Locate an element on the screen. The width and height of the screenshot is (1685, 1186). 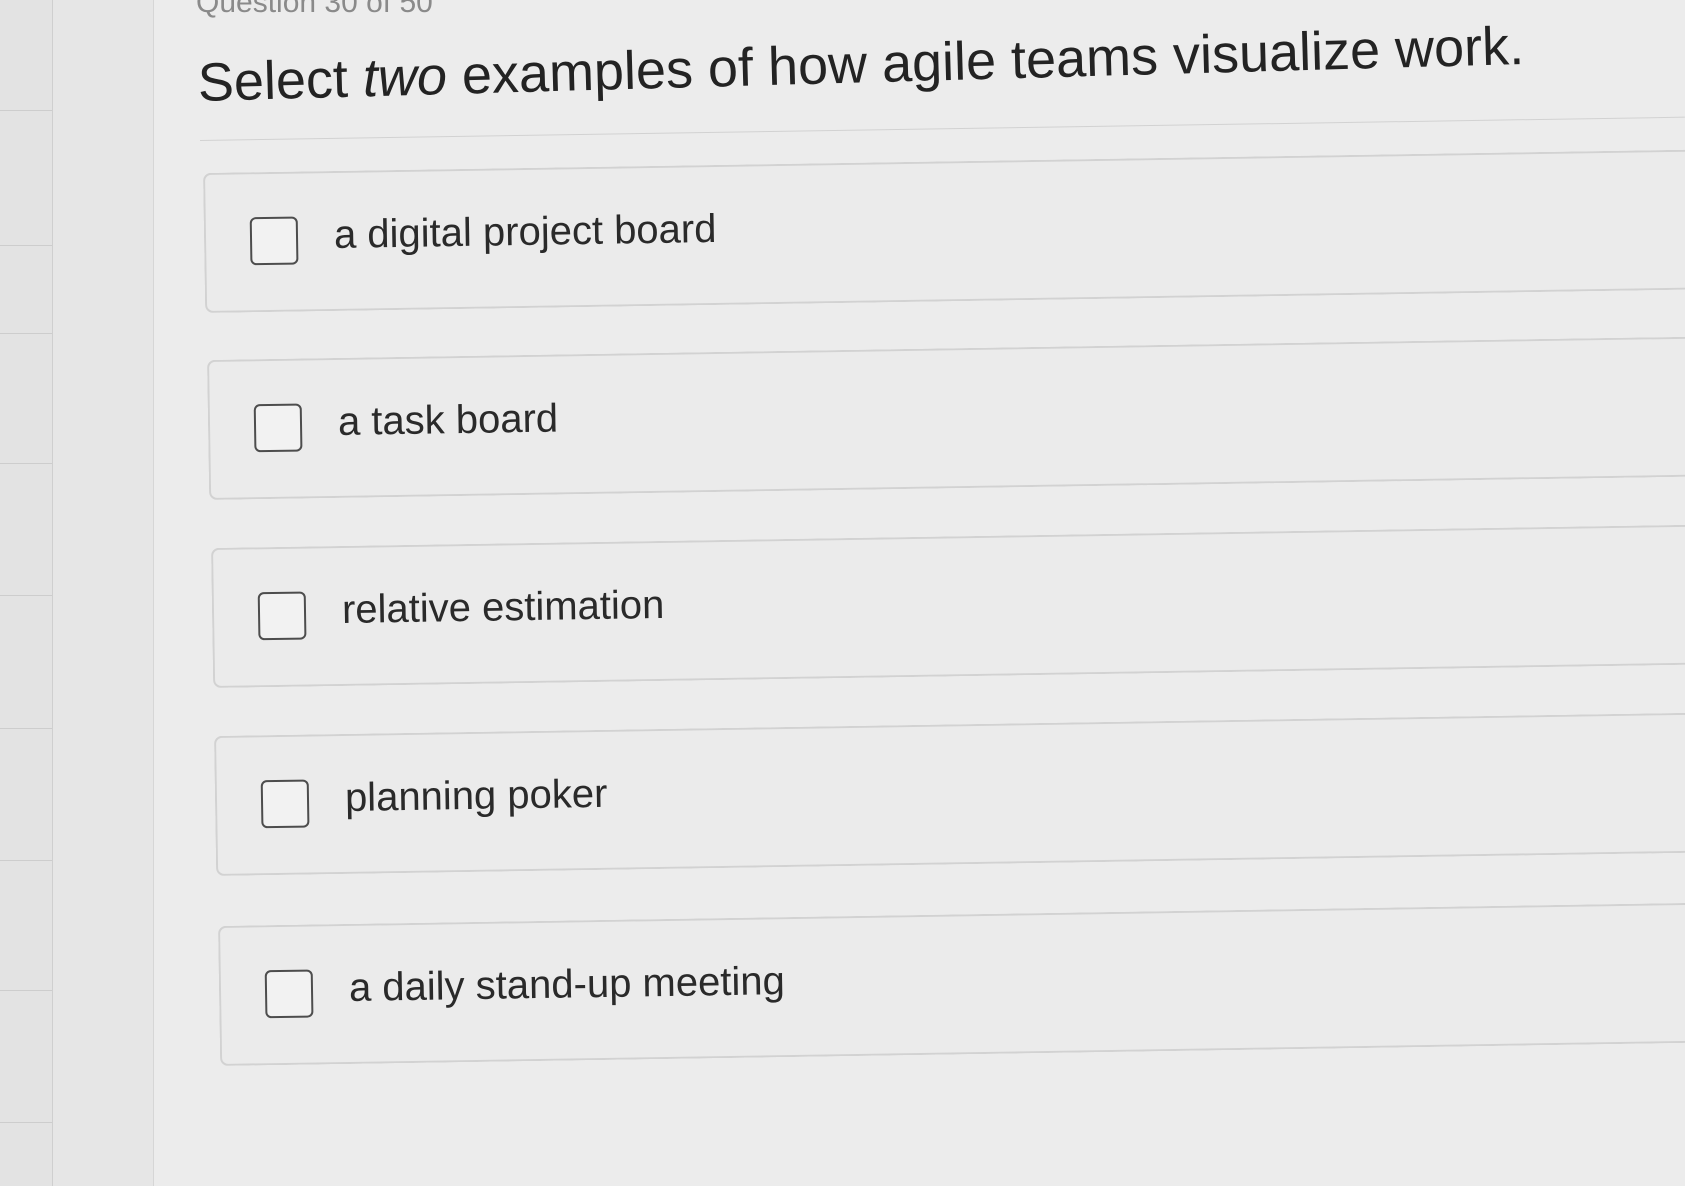
question-emphasis: two is located at coordinates (405, 77).